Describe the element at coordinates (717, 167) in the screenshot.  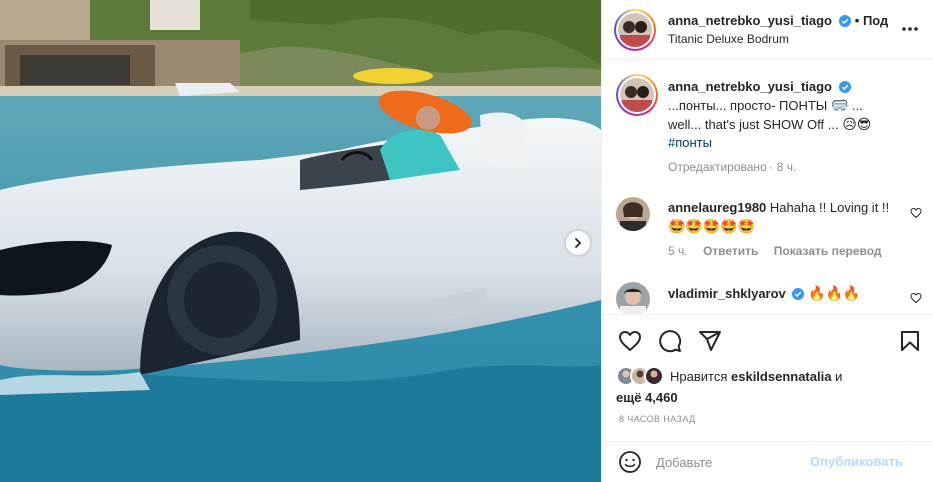
I see `edited-label: Отредактировано` at that location.